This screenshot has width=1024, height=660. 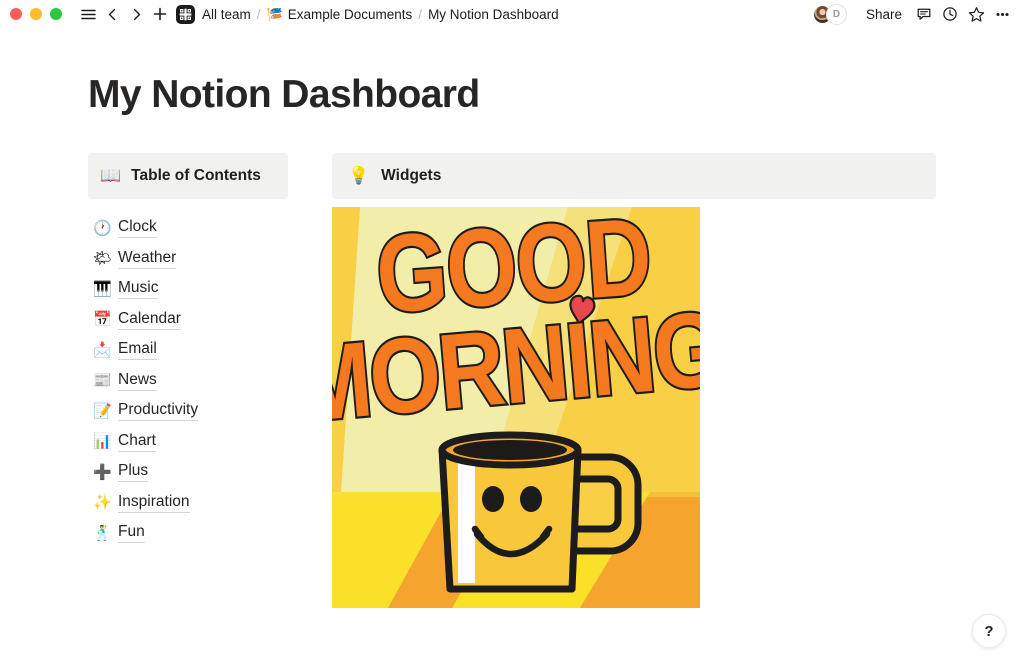 What do you see at coordinates (160, 14) in the screenshot?
I see `new-page-plus-icon` at bounding box center [160, 14].